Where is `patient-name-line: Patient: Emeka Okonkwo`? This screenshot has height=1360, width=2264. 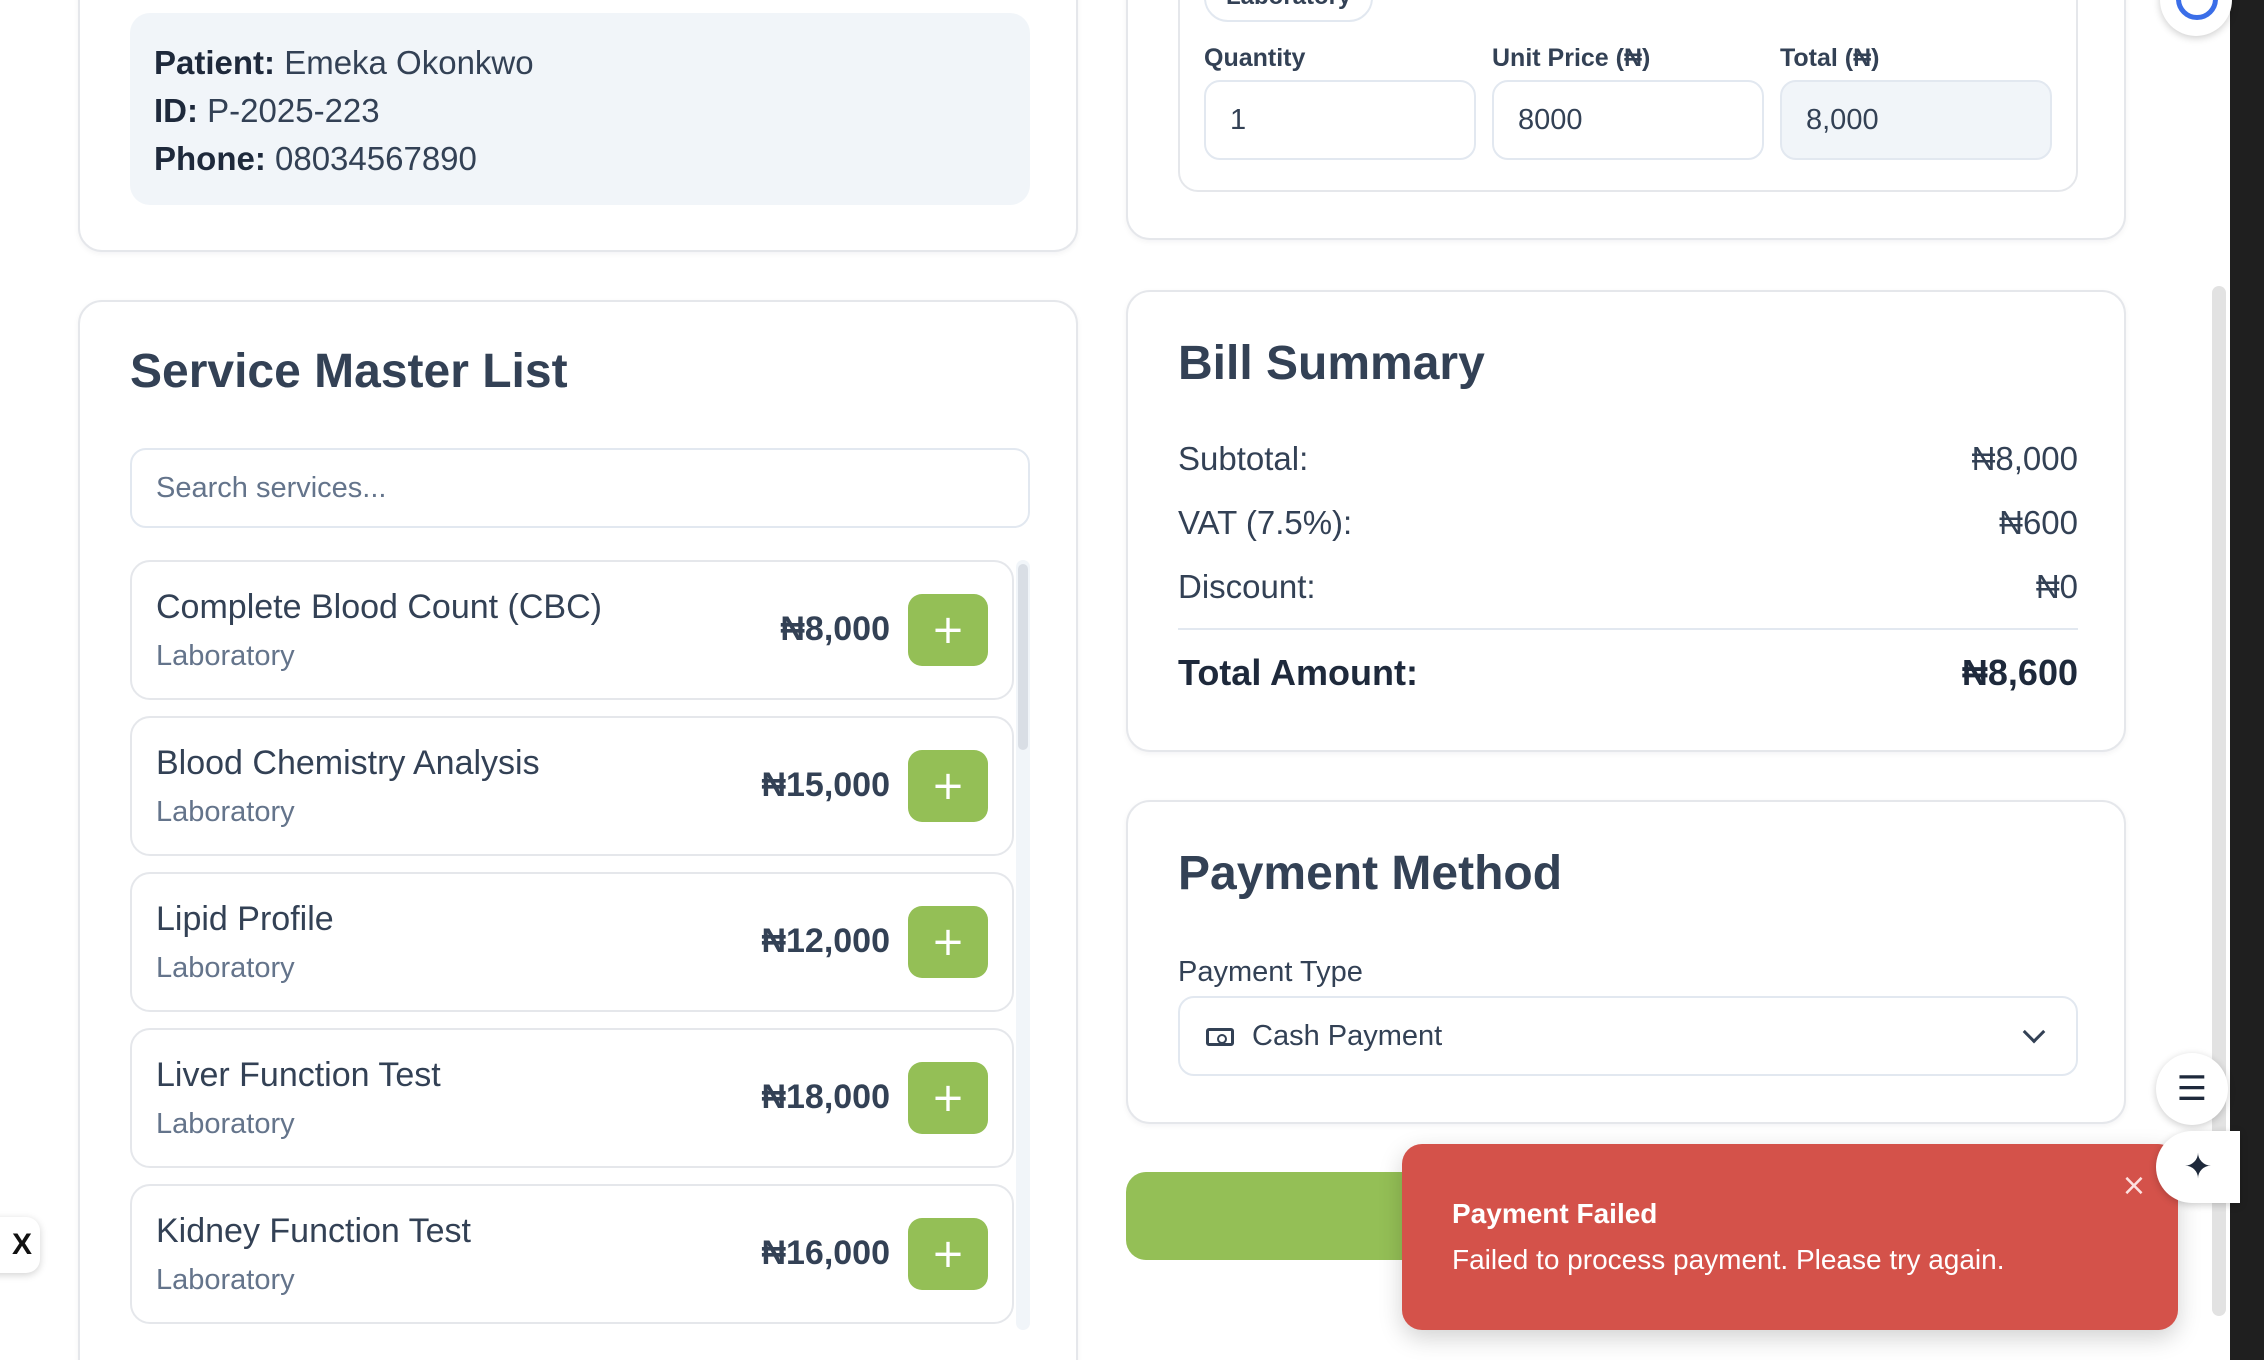
patient-name-line: Patient: Emeka Okonkwo is located at coordinates (580, 63).